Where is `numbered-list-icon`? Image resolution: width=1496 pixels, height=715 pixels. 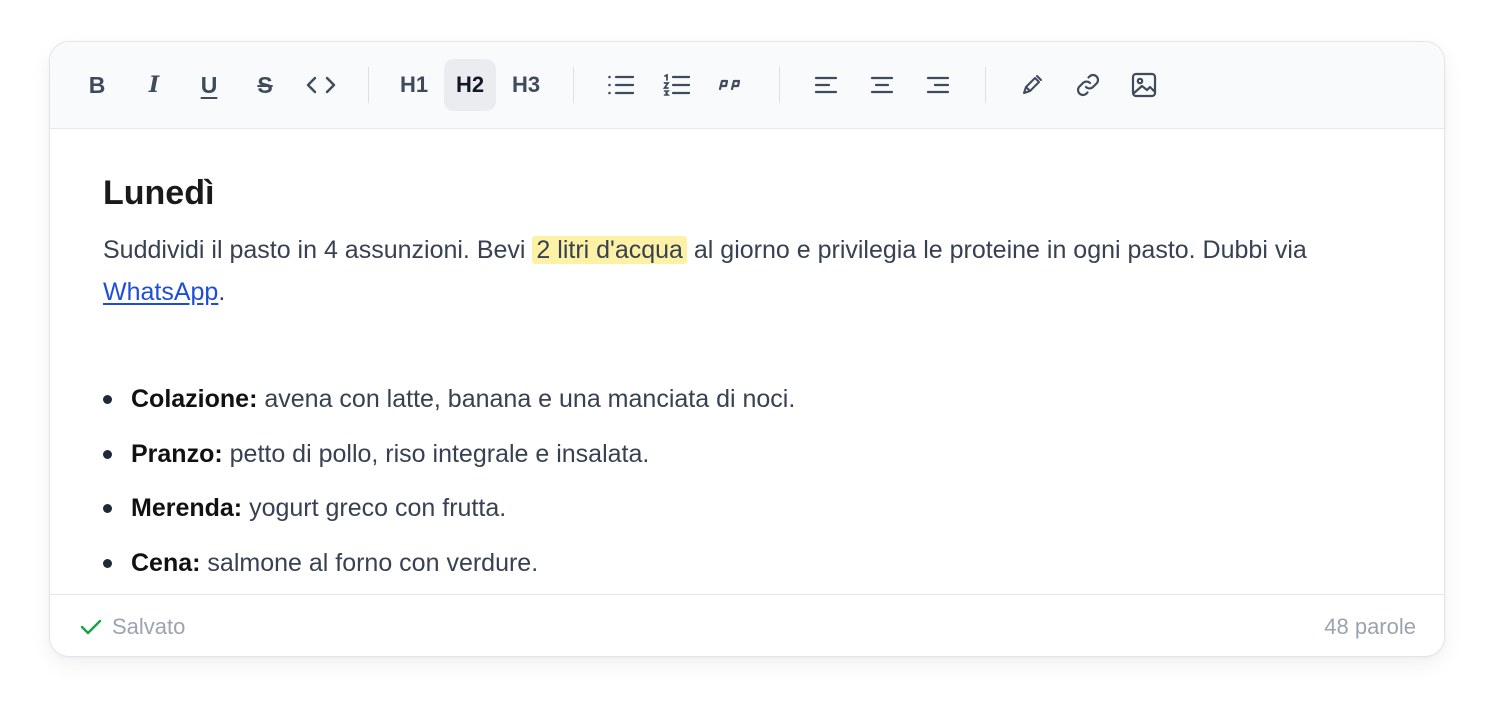
numbered-list-icon is located at coordinates (677, 85).